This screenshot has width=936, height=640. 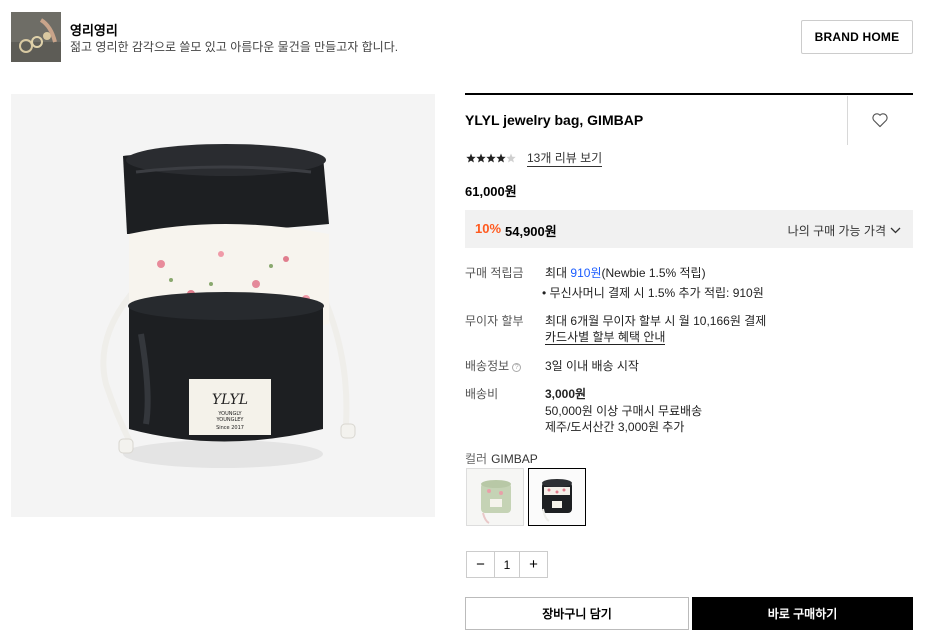 What do you see at coordinates (491, 191) in the screenshot?
I see `original-price: 61,000원` at bounding box center [491, 191].